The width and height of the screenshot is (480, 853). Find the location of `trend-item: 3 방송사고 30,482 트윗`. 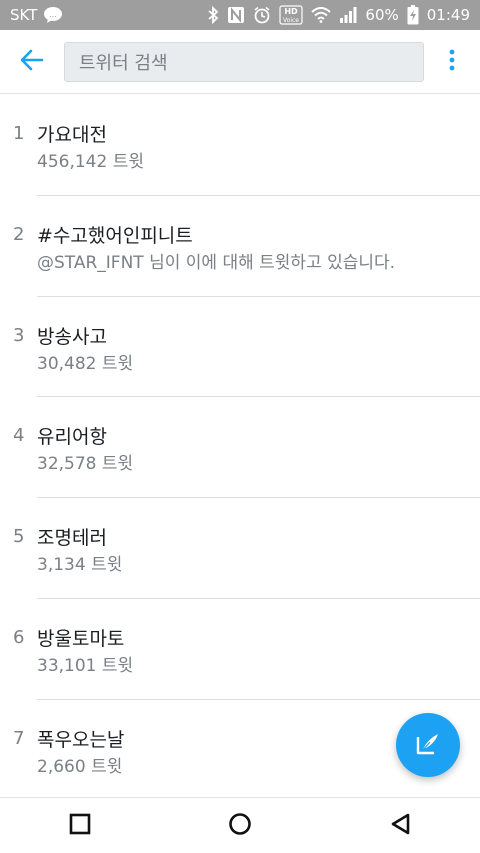

trend-item: 3 방송사고 30,482 트윗 is located at coordinates (240, 347).